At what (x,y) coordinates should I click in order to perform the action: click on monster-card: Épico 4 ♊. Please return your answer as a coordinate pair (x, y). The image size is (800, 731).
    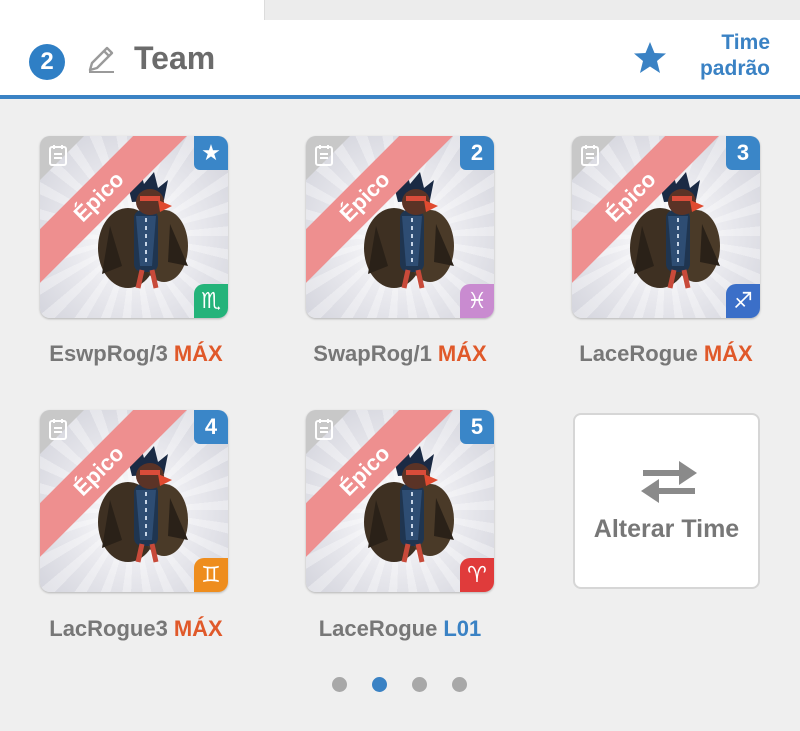
    Looking at the image, I should click on (134, 501).